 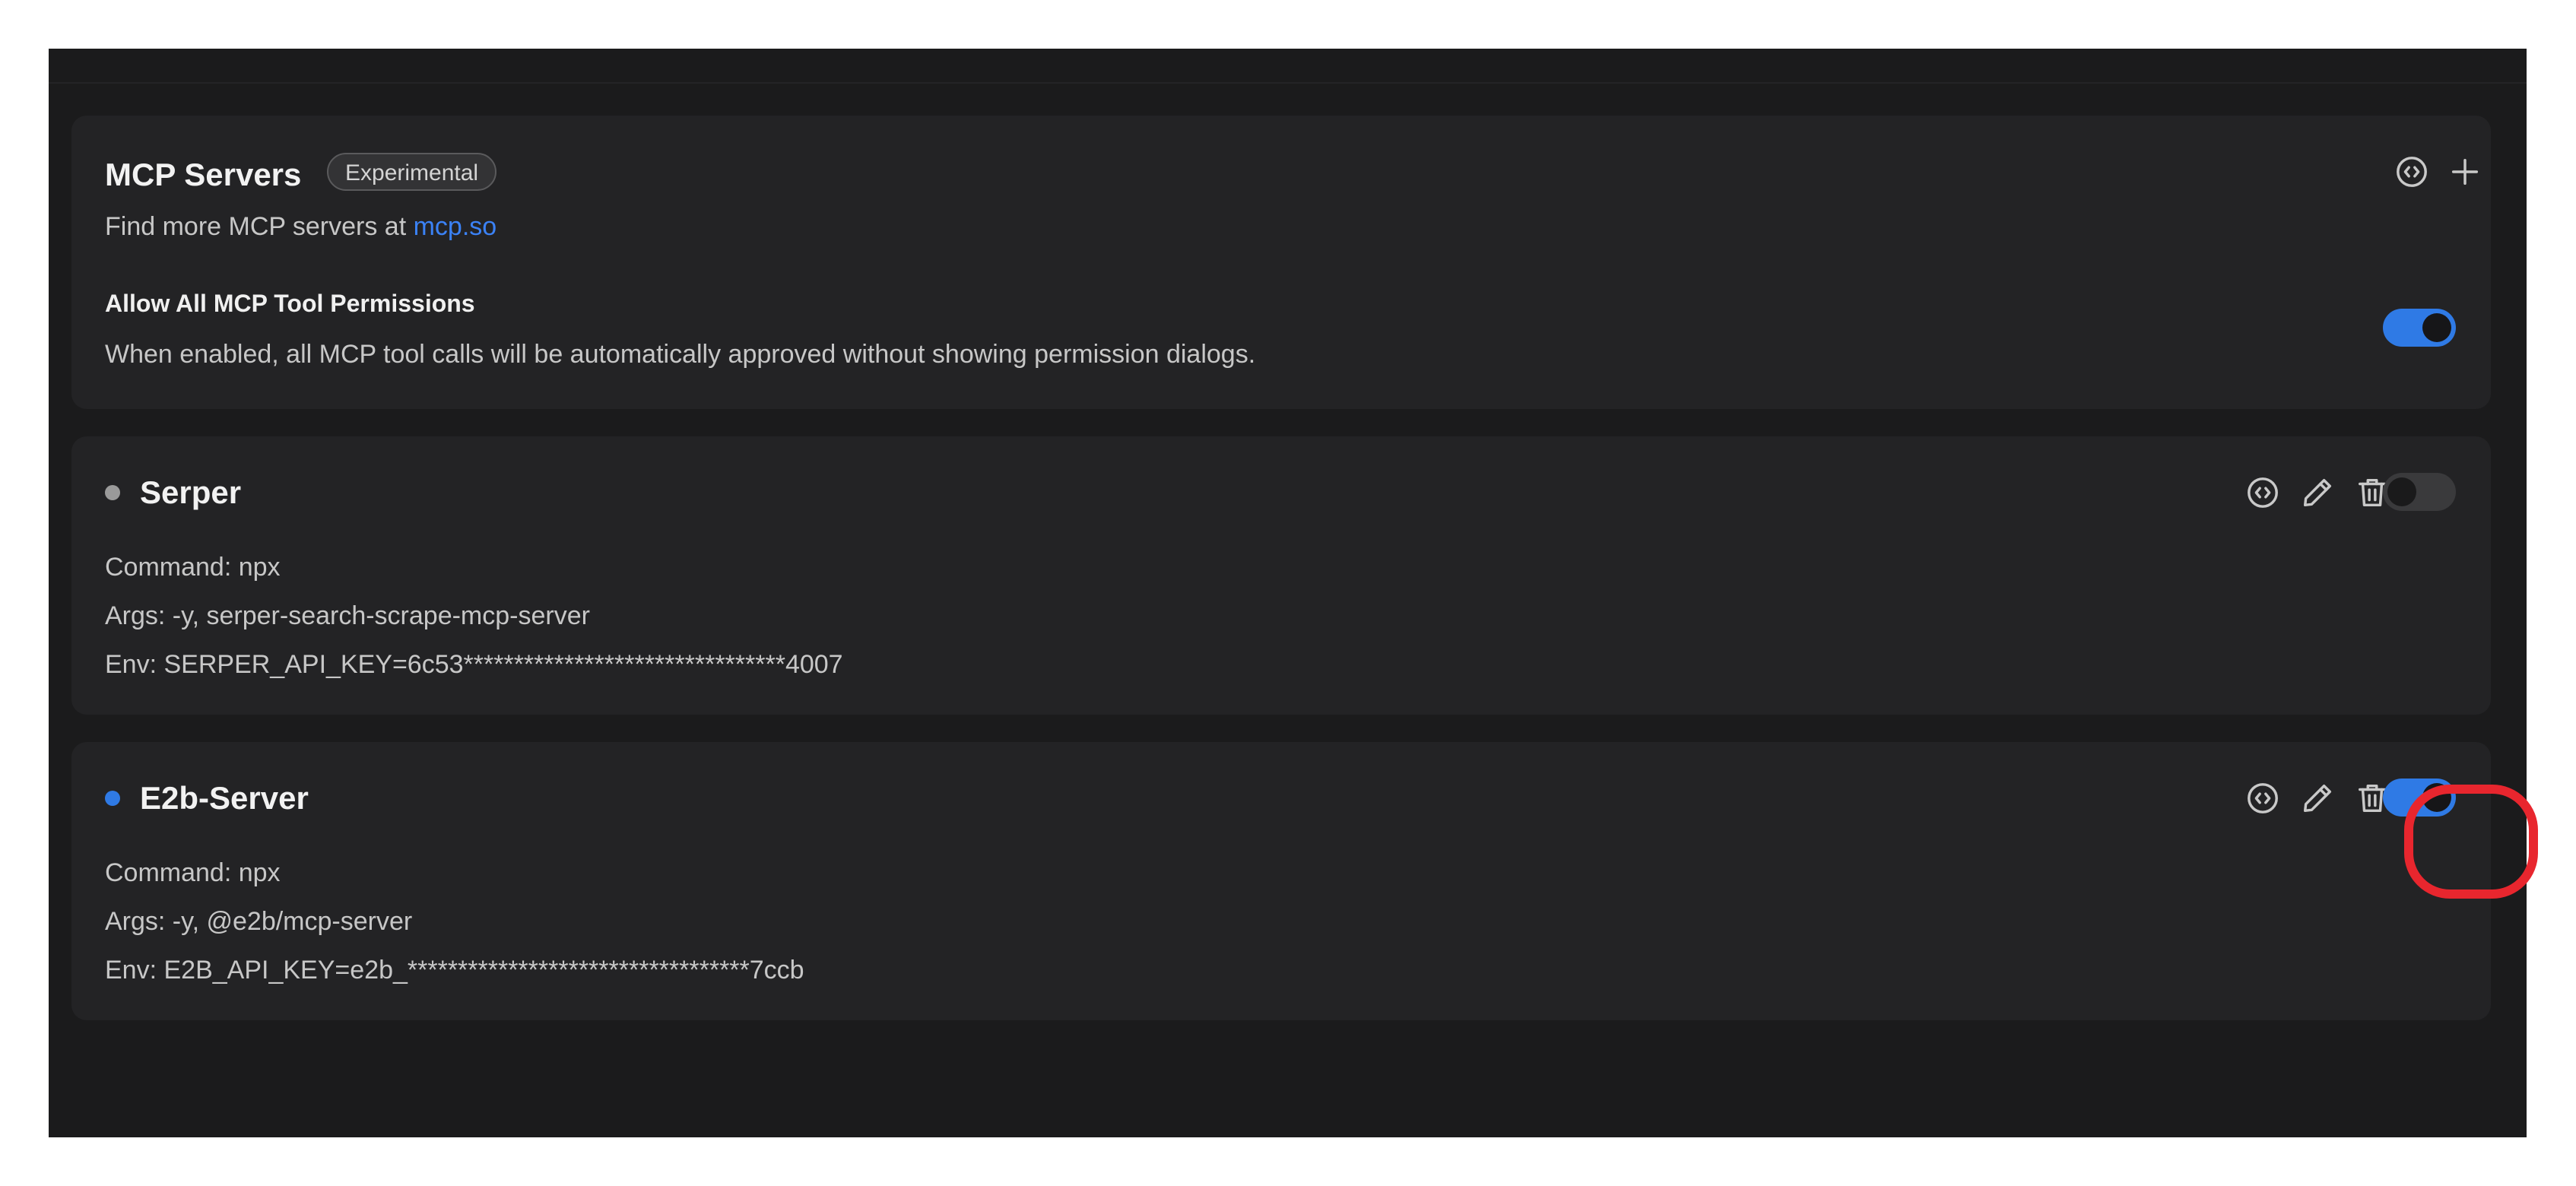 I want to click on page-title: MCP Servers, so click(x=204, y=174).